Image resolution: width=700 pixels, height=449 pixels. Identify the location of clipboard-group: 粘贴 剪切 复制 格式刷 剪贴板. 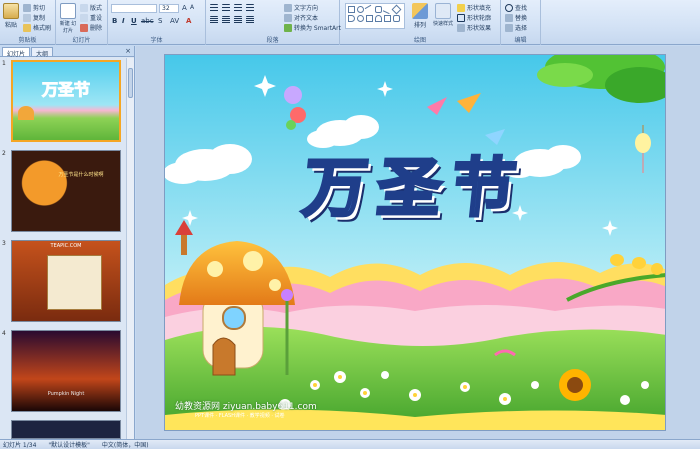
(28, 22).